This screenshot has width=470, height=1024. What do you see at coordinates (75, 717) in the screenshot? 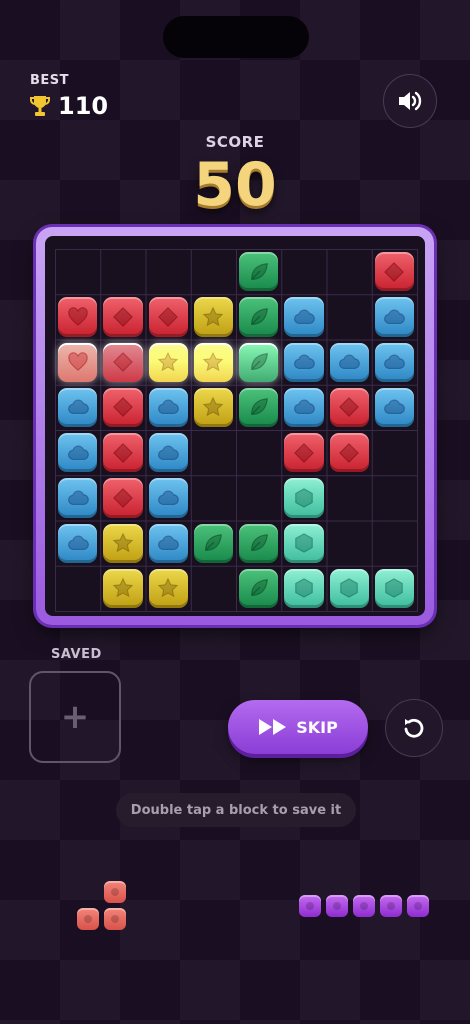
I see `saved-slot: +` at bounding box center [75, 717].